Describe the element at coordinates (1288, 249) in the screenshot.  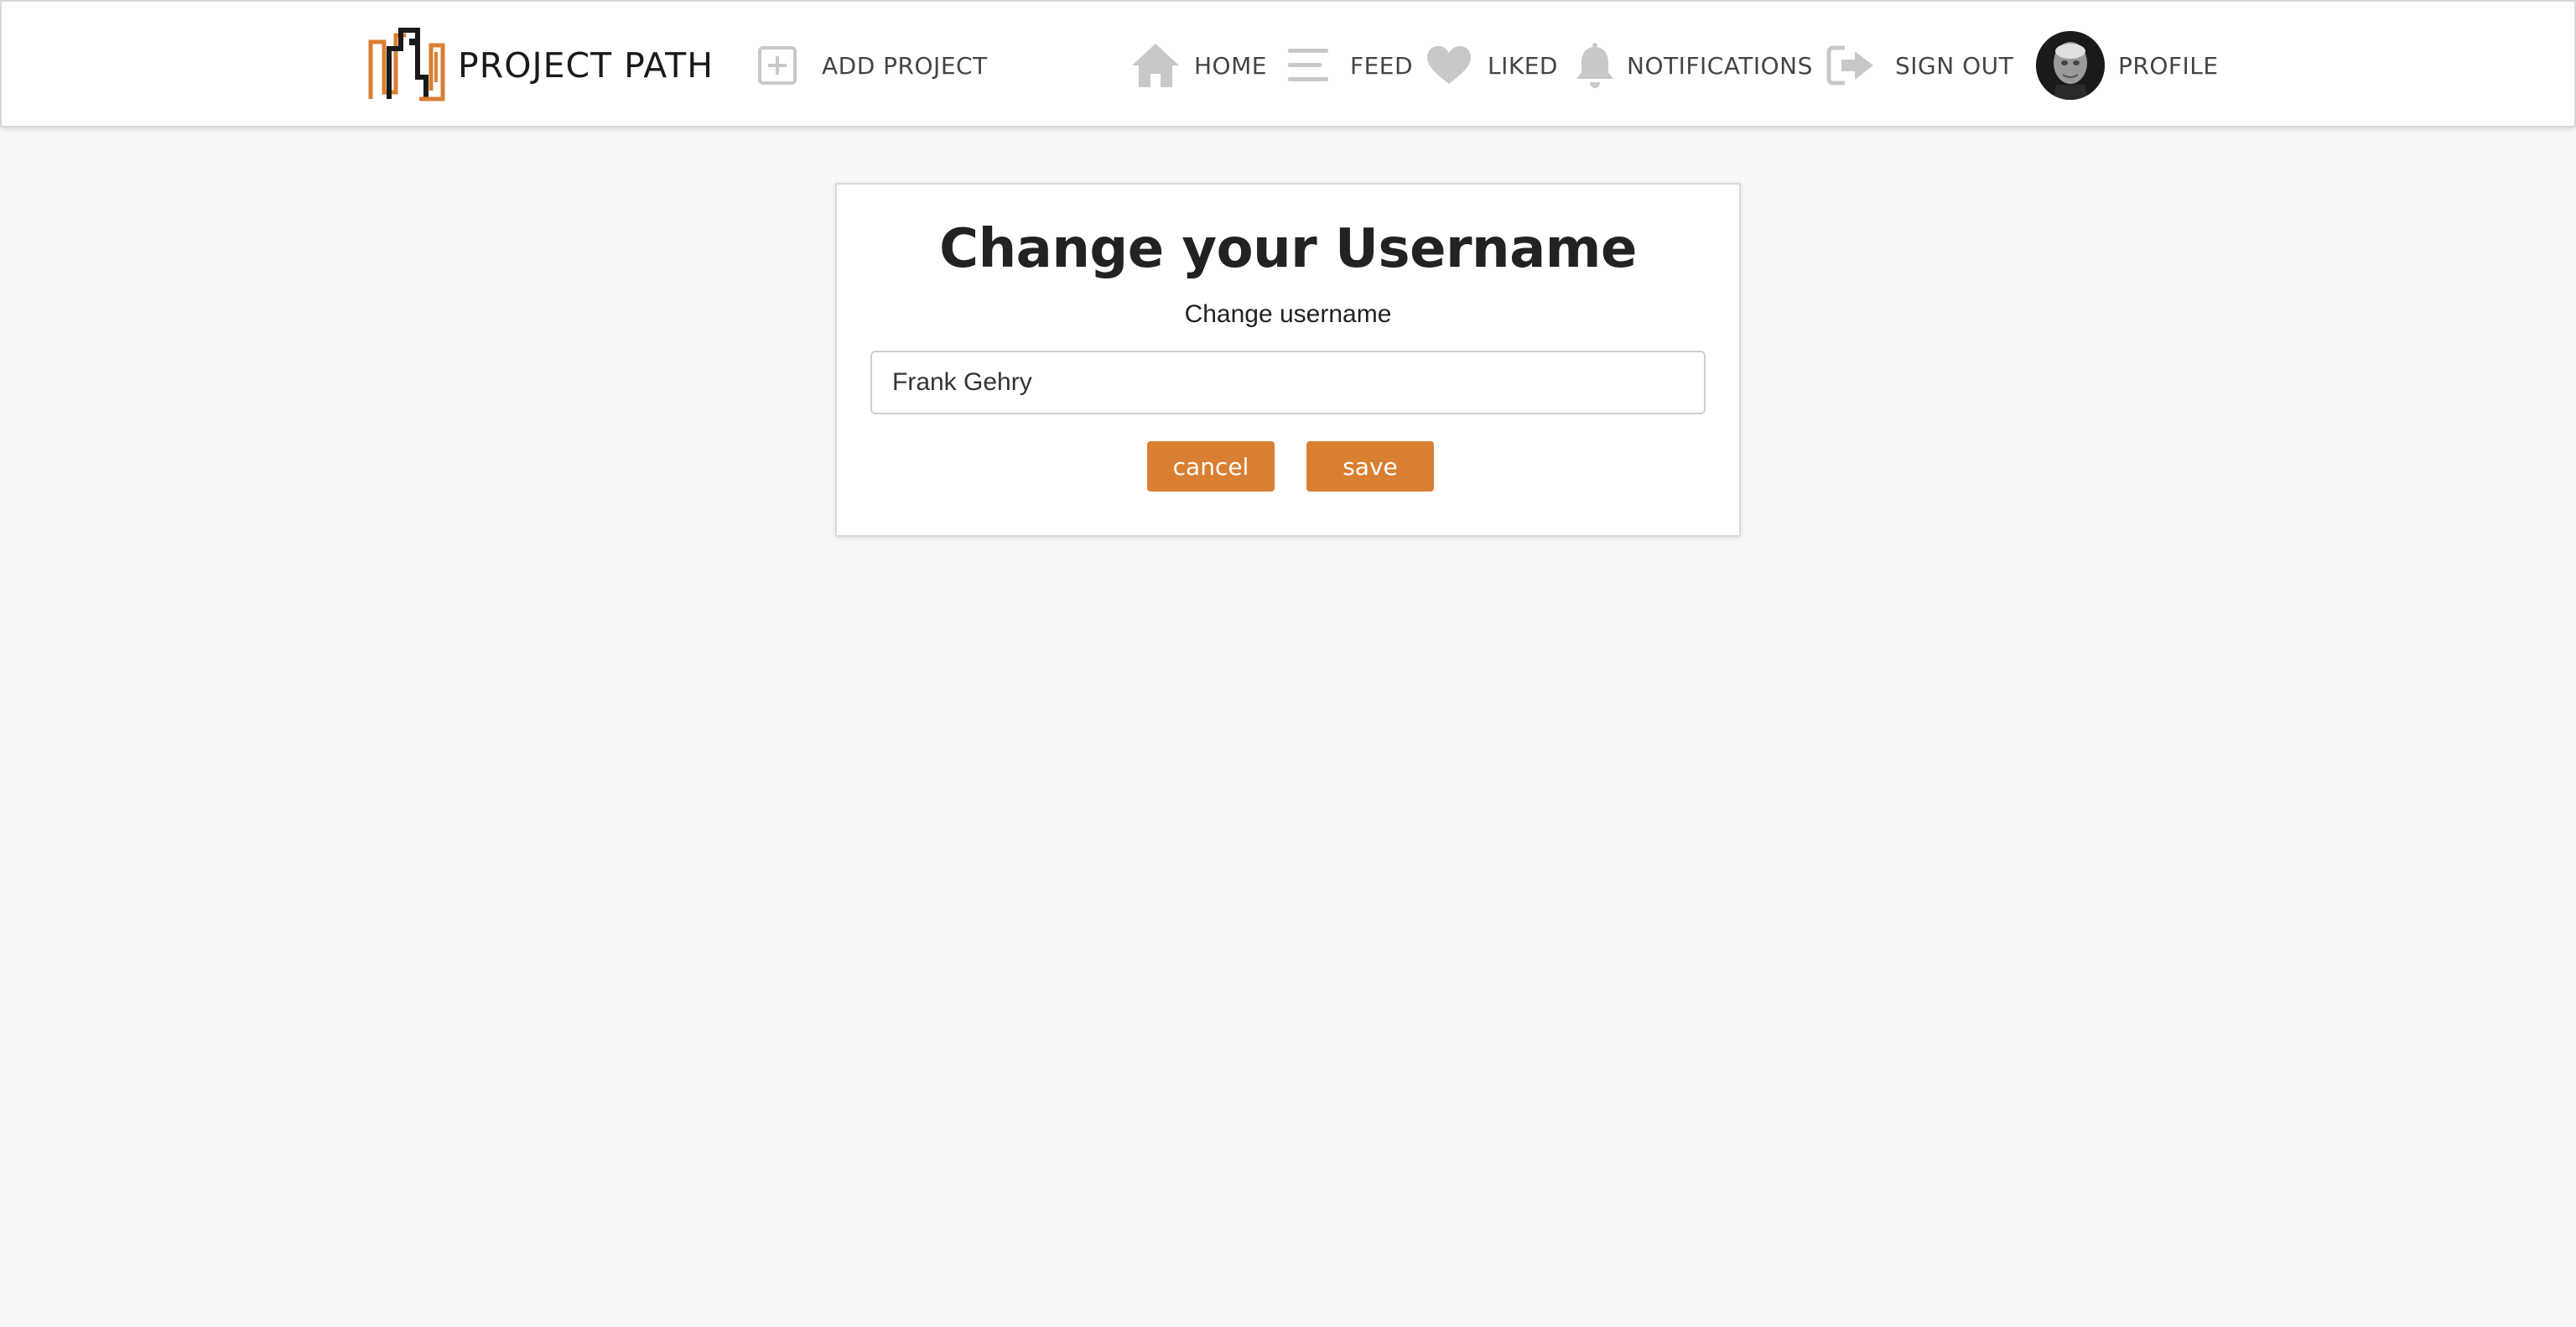
I see `page-title: Change your Username` at that location.